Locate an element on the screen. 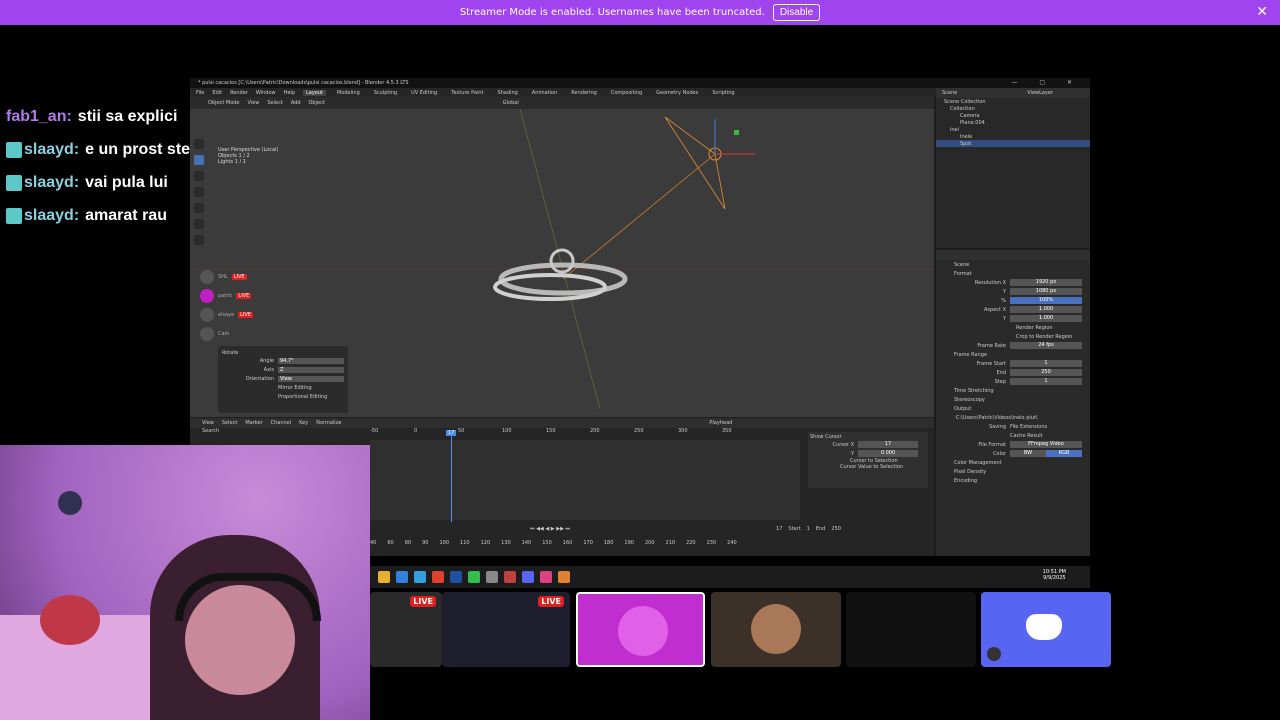 The width and height of the screenshot is (1280, 720). file-format-dropdown: FFmpeg Video is located at coordinates (1046, 444).